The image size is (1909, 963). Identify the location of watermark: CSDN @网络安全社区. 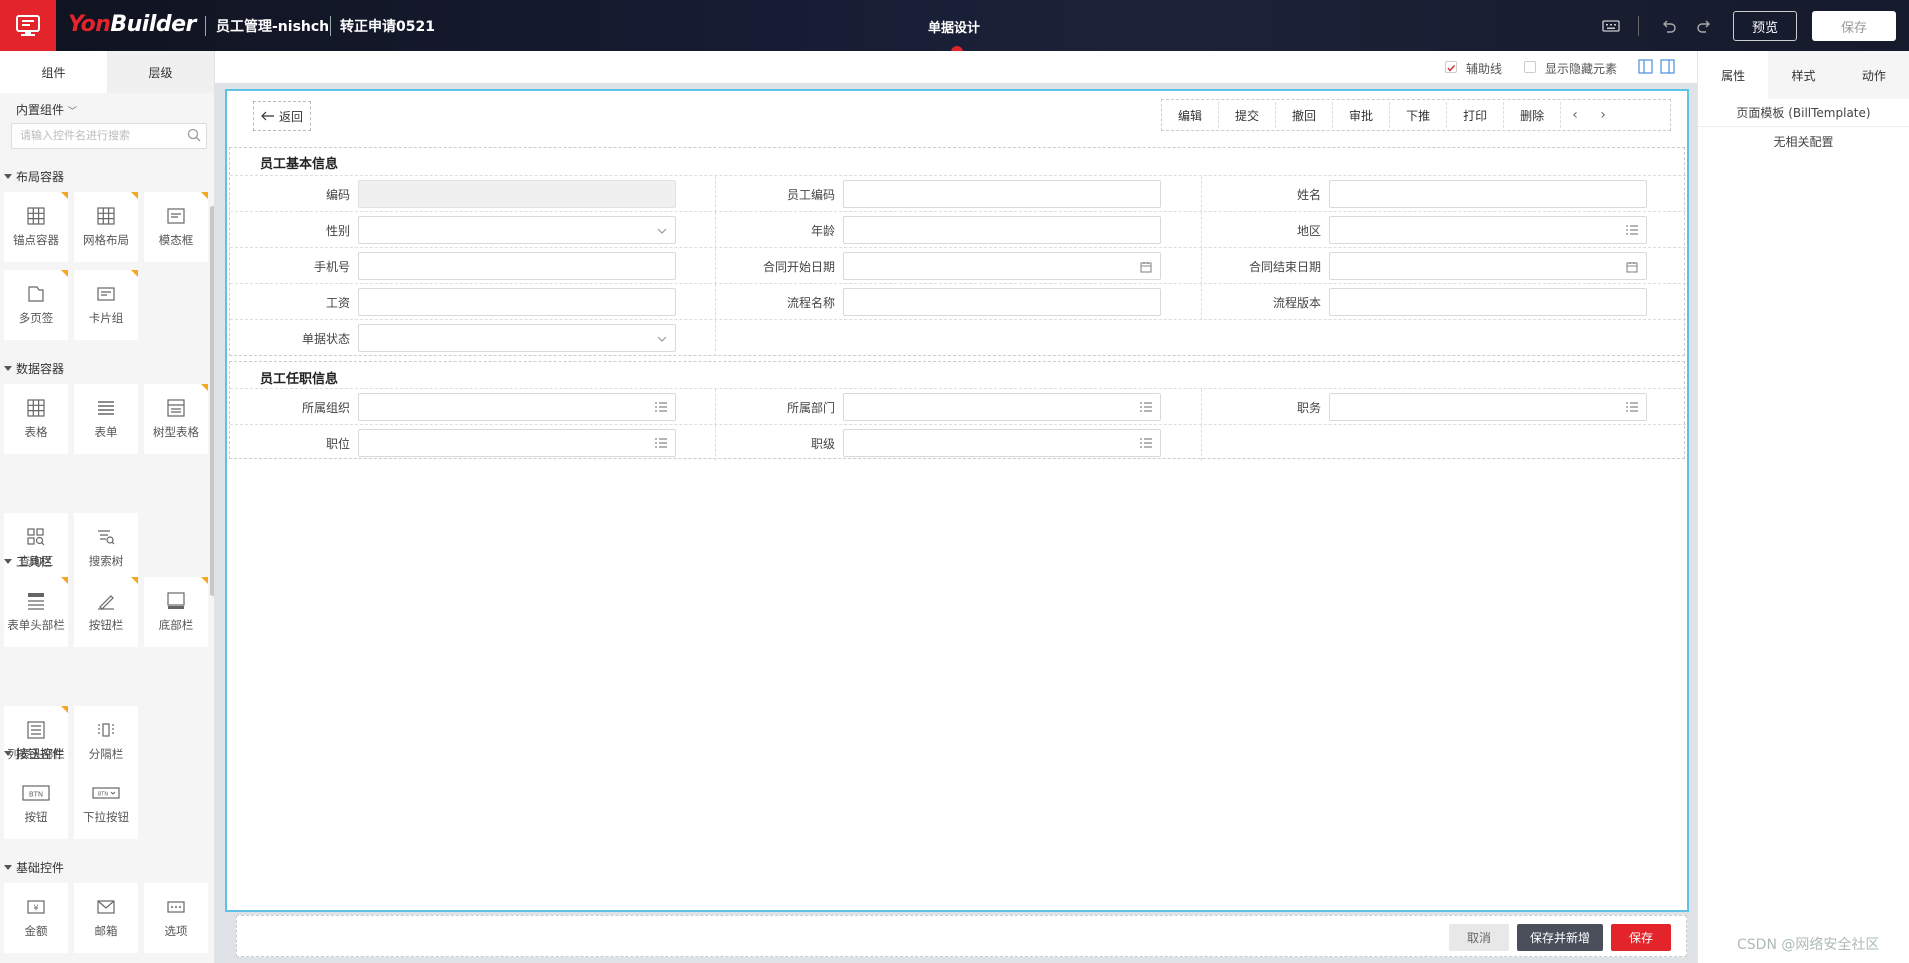
(1808, 945).